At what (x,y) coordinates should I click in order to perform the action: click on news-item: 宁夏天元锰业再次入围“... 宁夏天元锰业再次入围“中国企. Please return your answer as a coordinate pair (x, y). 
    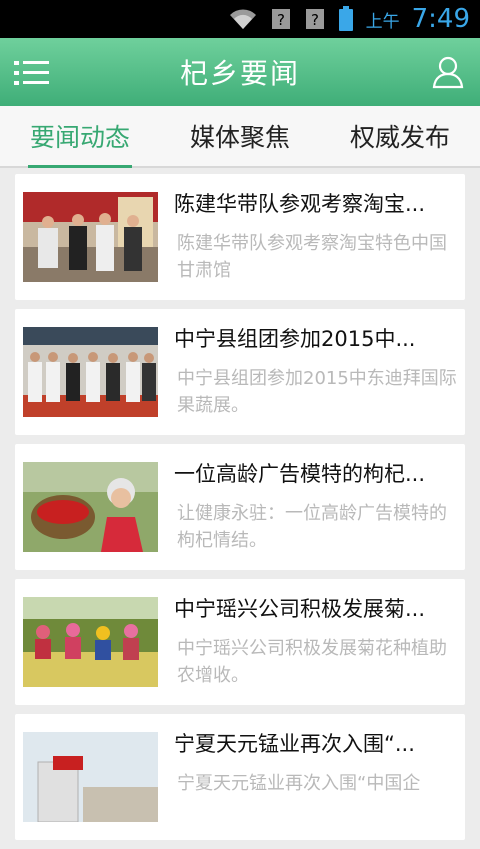
    Looking at the image, I should click on (240, 777).